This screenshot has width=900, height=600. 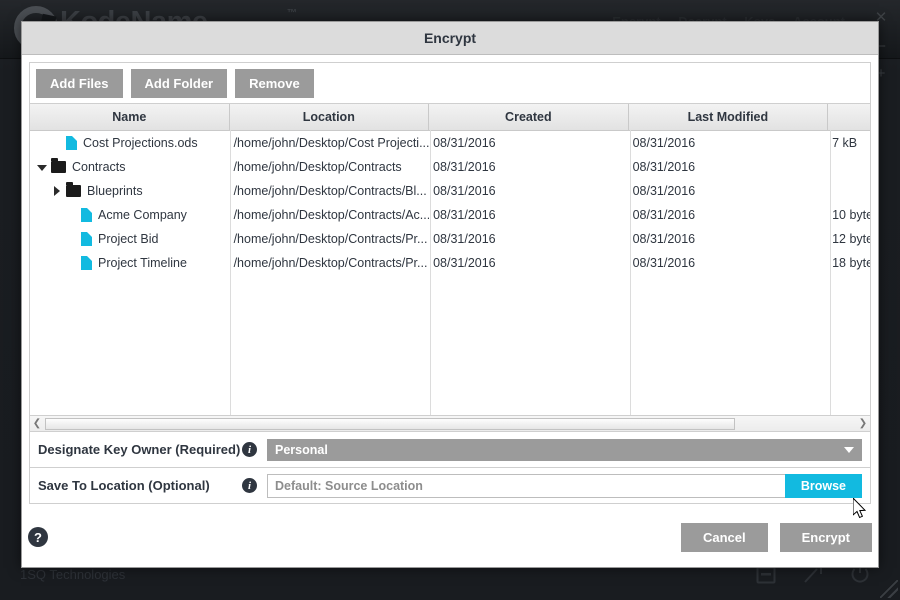 I want to click on twisty-down-icon, so click(x=42, y=167).